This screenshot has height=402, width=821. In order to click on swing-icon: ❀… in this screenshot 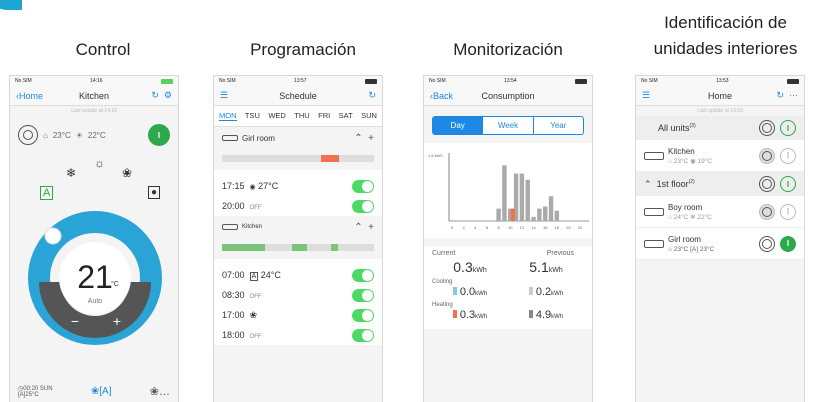, I will do `click(160, 391)`.